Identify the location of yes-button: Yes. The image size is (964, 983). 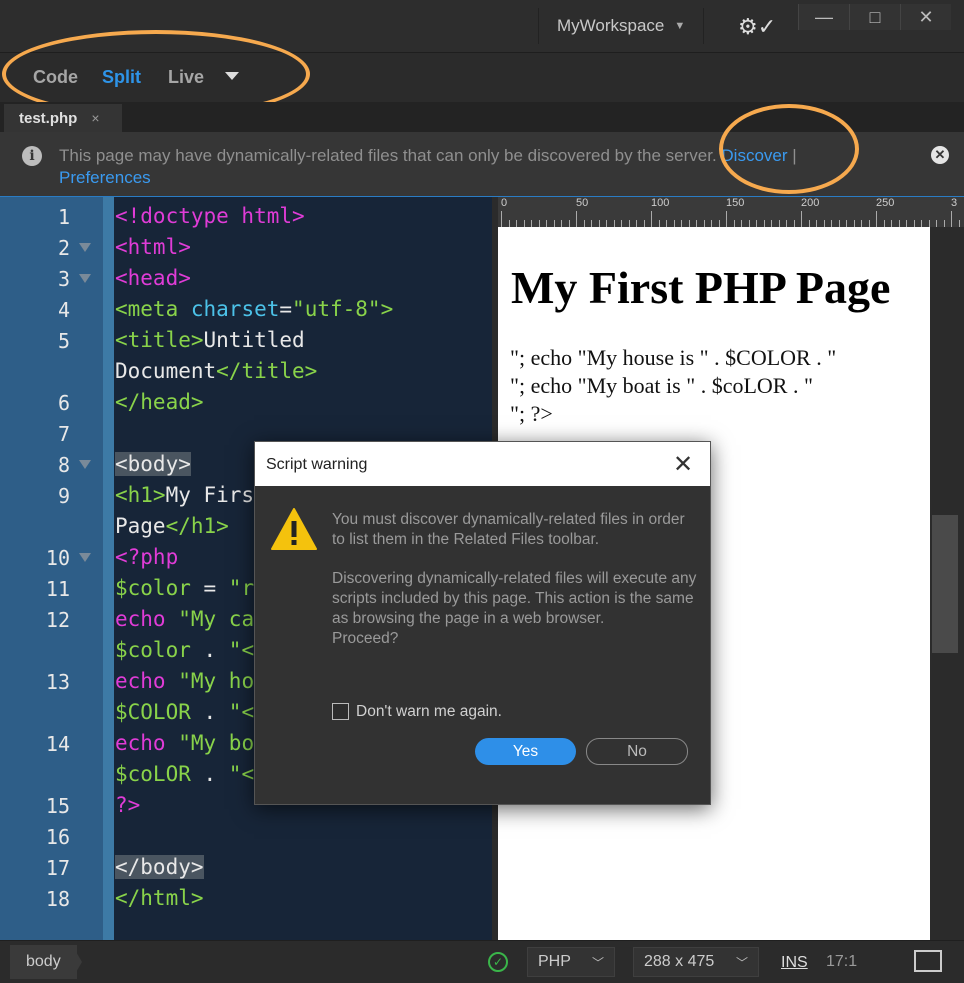
(525, 751).